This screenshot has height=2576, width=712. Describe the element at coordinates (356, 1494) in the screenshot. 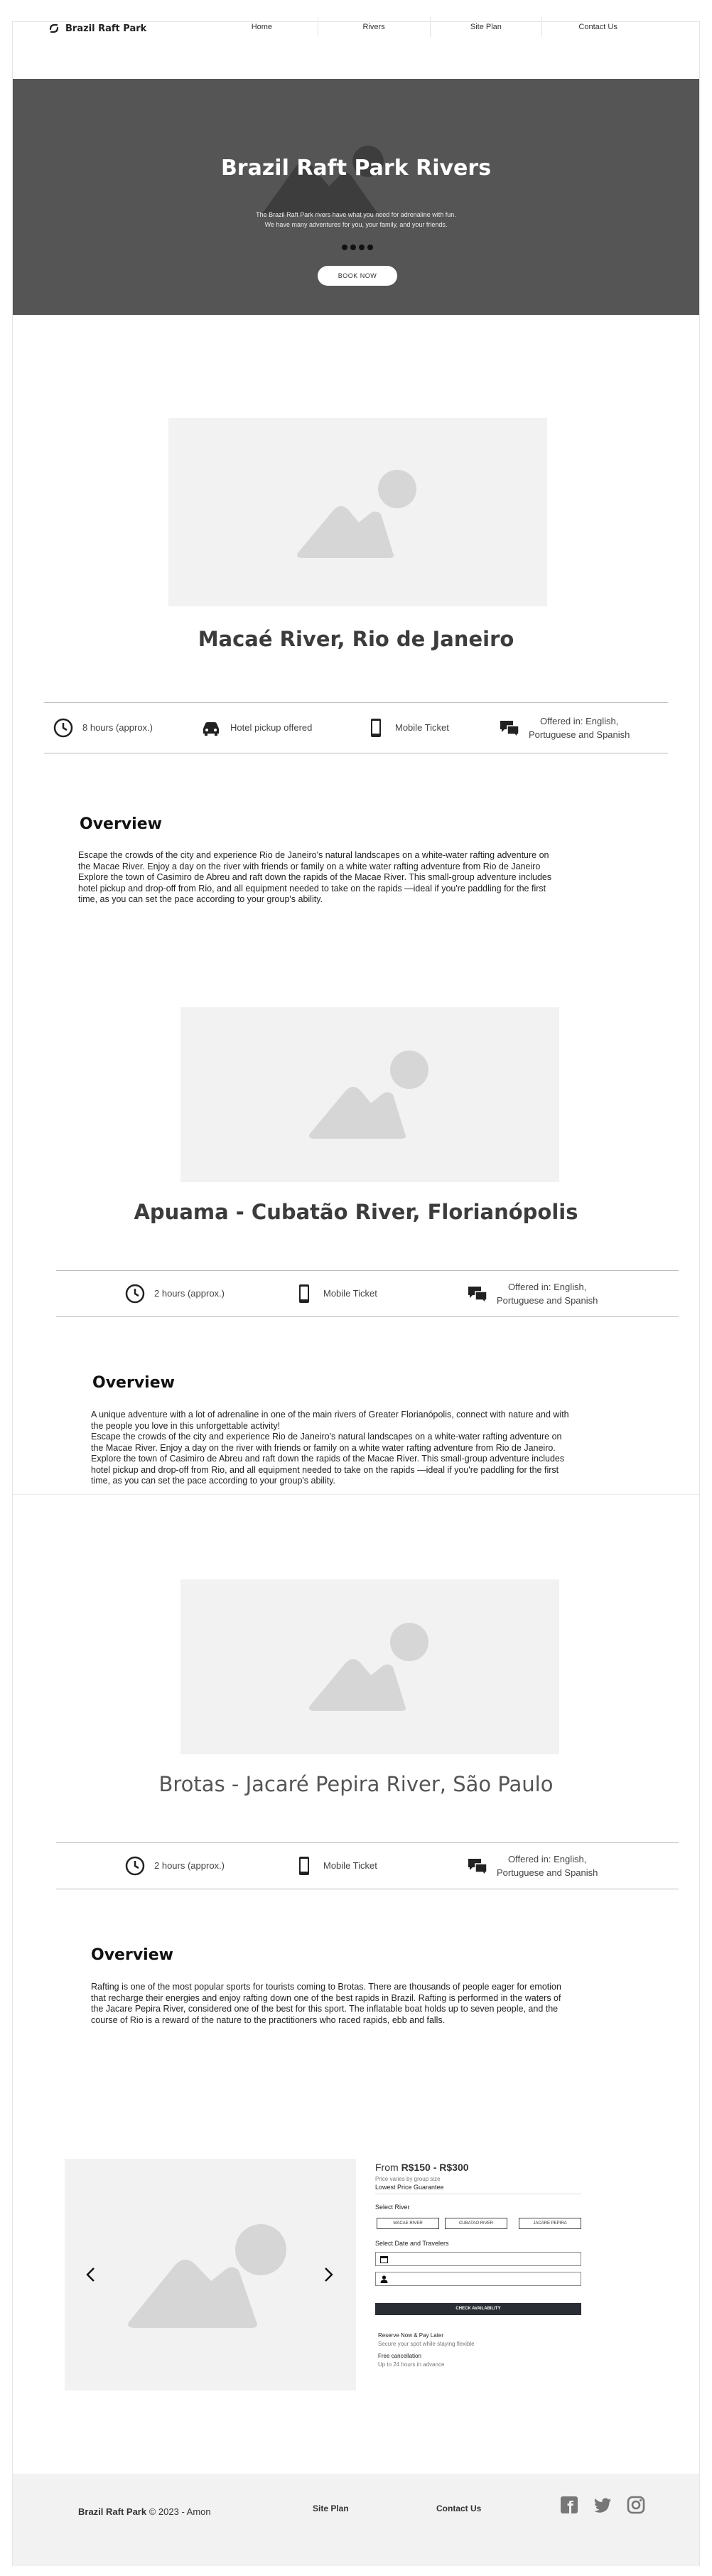

I see `section-divider` at that location.